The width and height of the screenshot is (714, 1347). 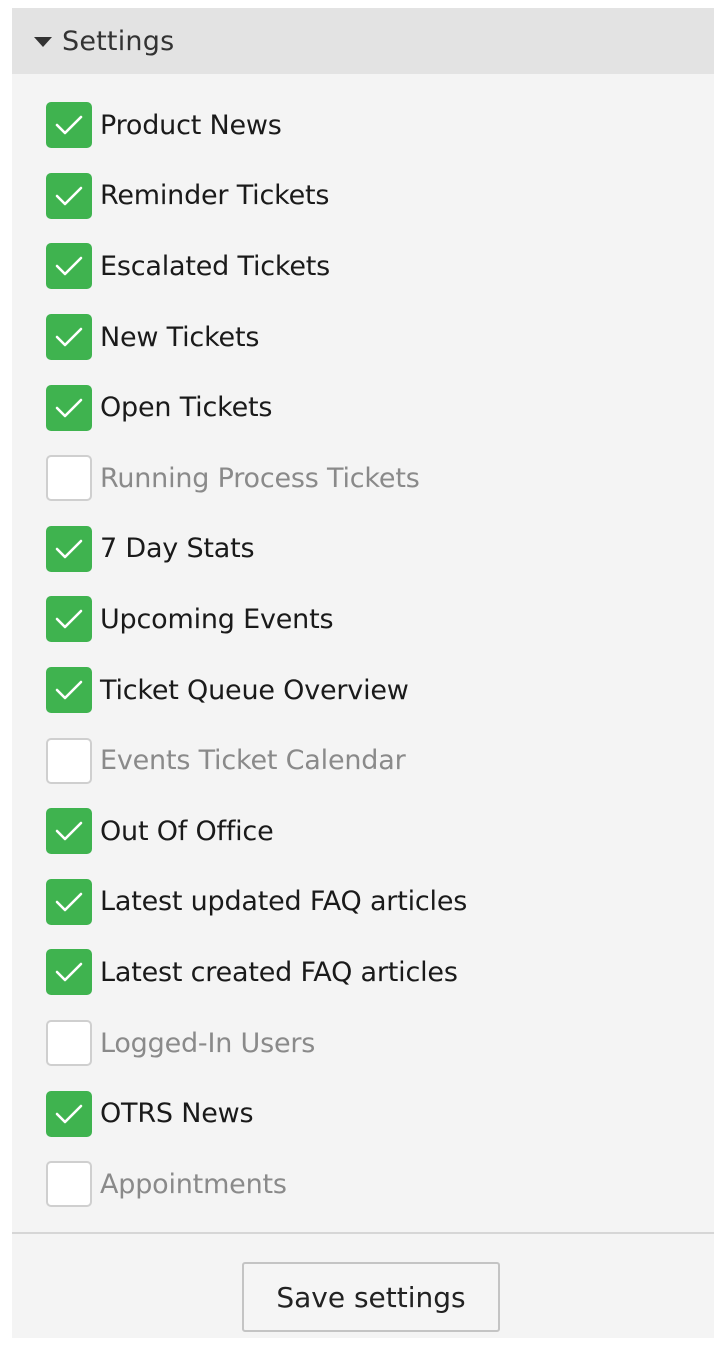 What do you see at coordinates (371, 1297) in the screenshot?
I see `save-settings-button: Save settings` at bounding box center [371, 1297].